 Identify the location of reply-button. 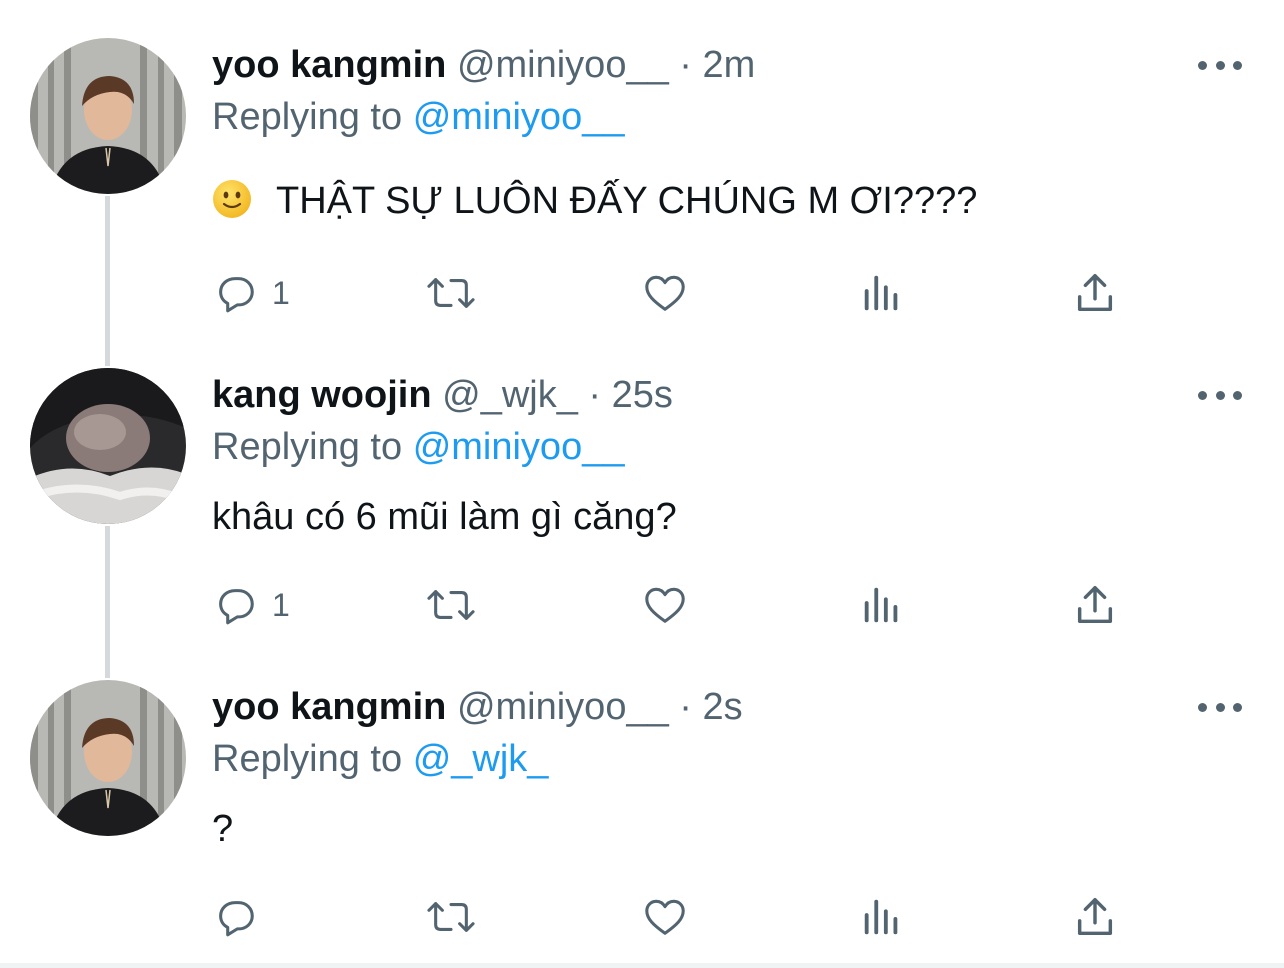
(242, 917).